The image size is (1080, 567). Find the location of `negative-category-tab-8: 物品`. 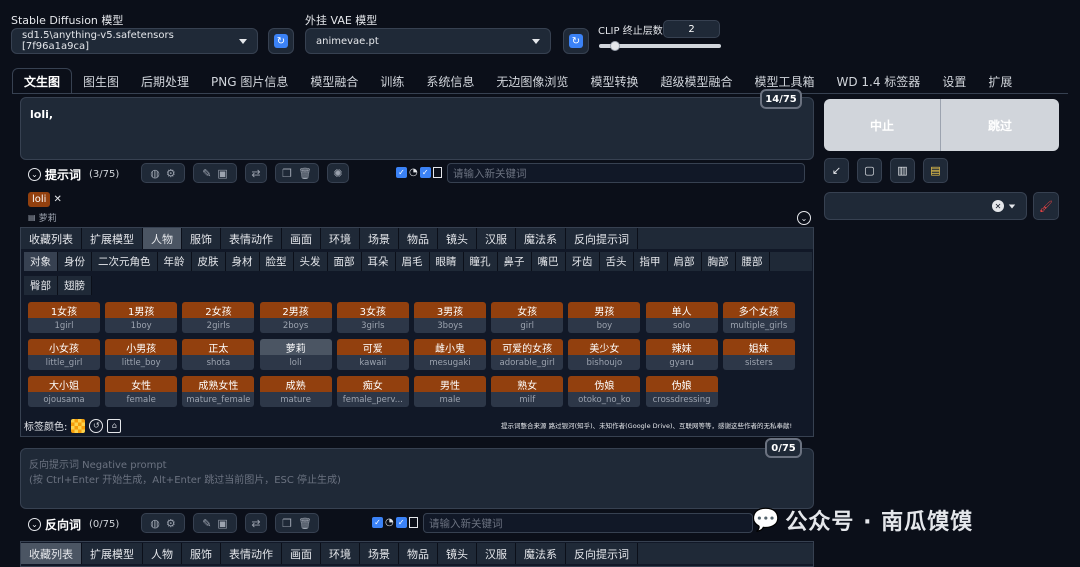

negative-category-tab-8: 物品 is located at coordinates (418, 553).